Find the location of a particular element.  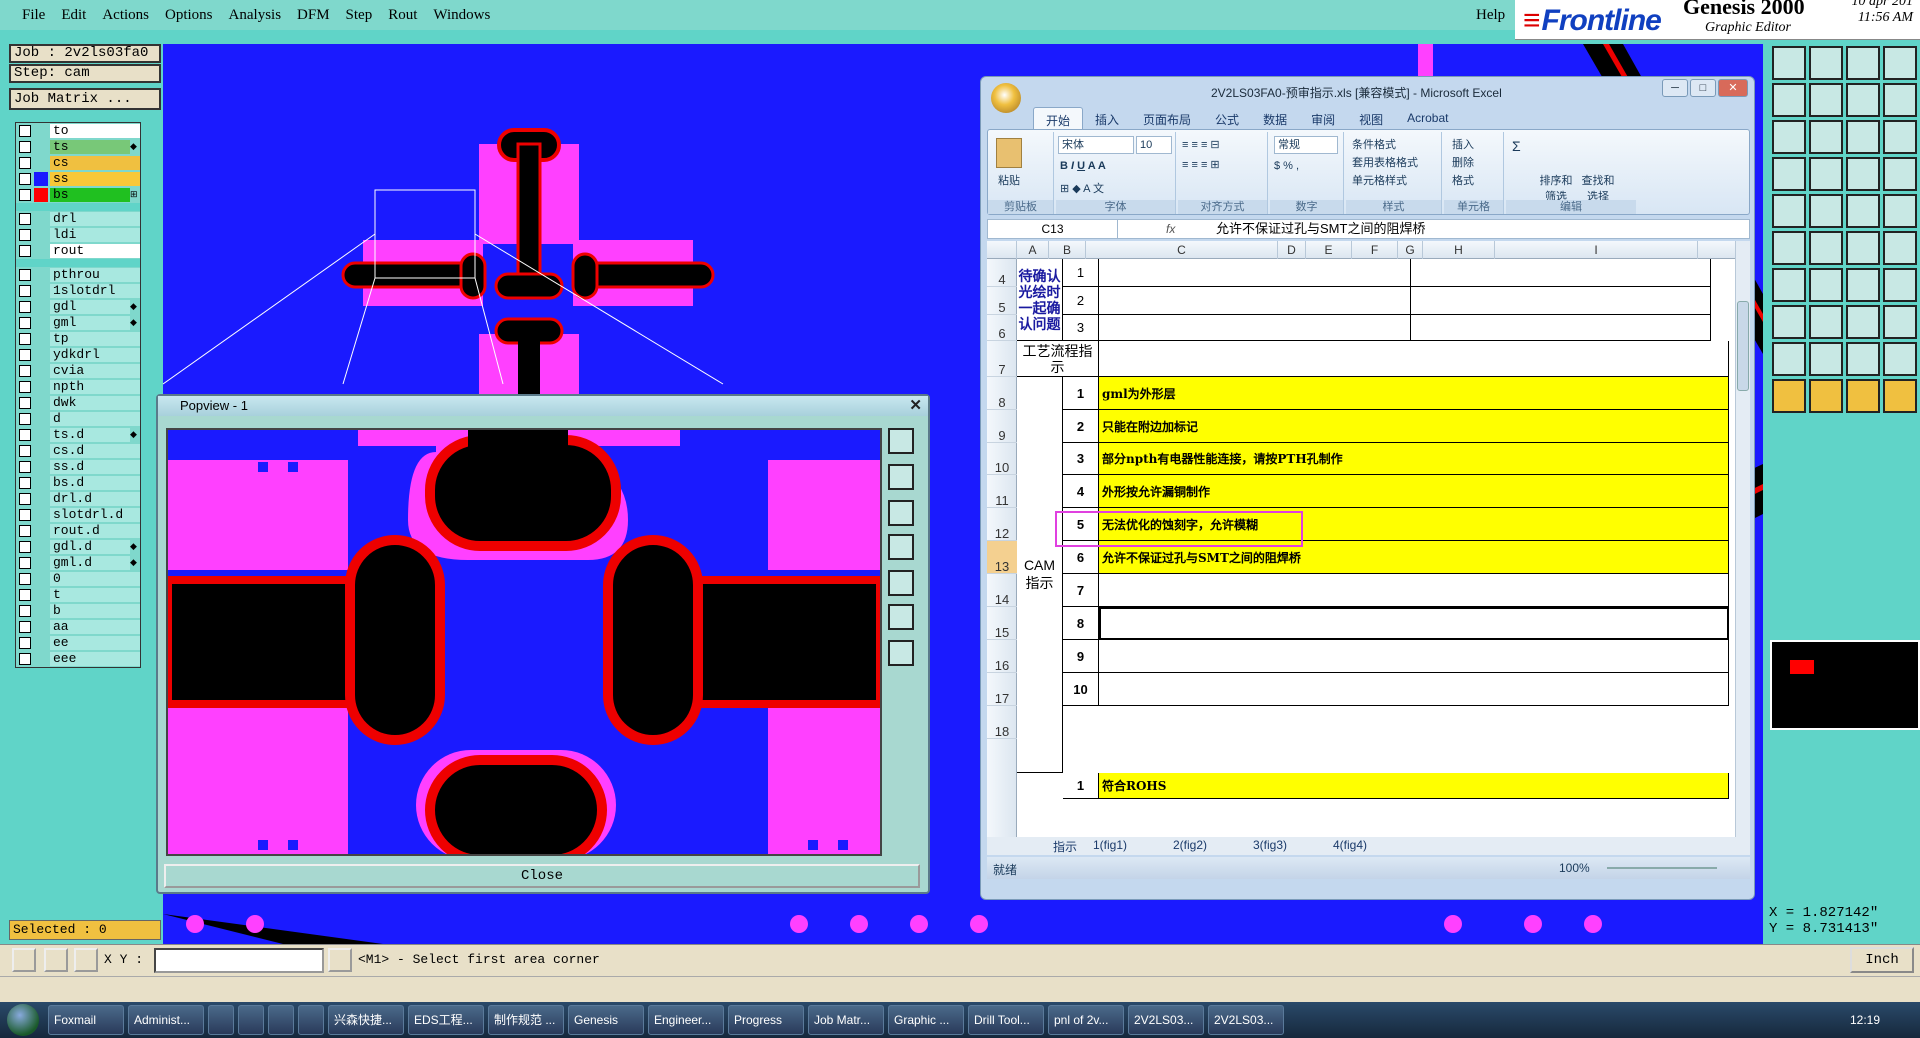

home-icon is located at coordinates (901, 653).